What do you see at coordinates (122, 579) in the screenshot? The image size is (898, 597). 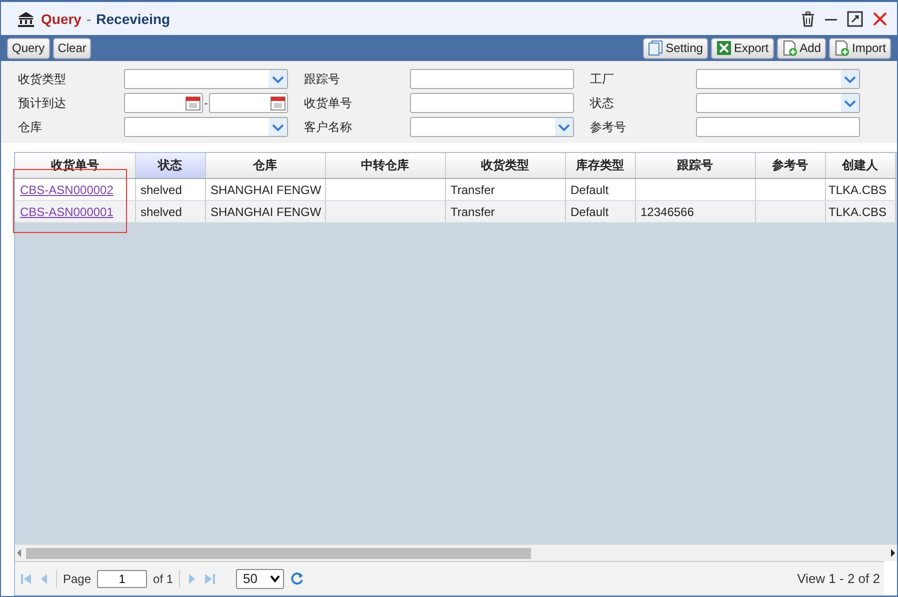 I see `page-field: 1` at bounding box center [122, 579].